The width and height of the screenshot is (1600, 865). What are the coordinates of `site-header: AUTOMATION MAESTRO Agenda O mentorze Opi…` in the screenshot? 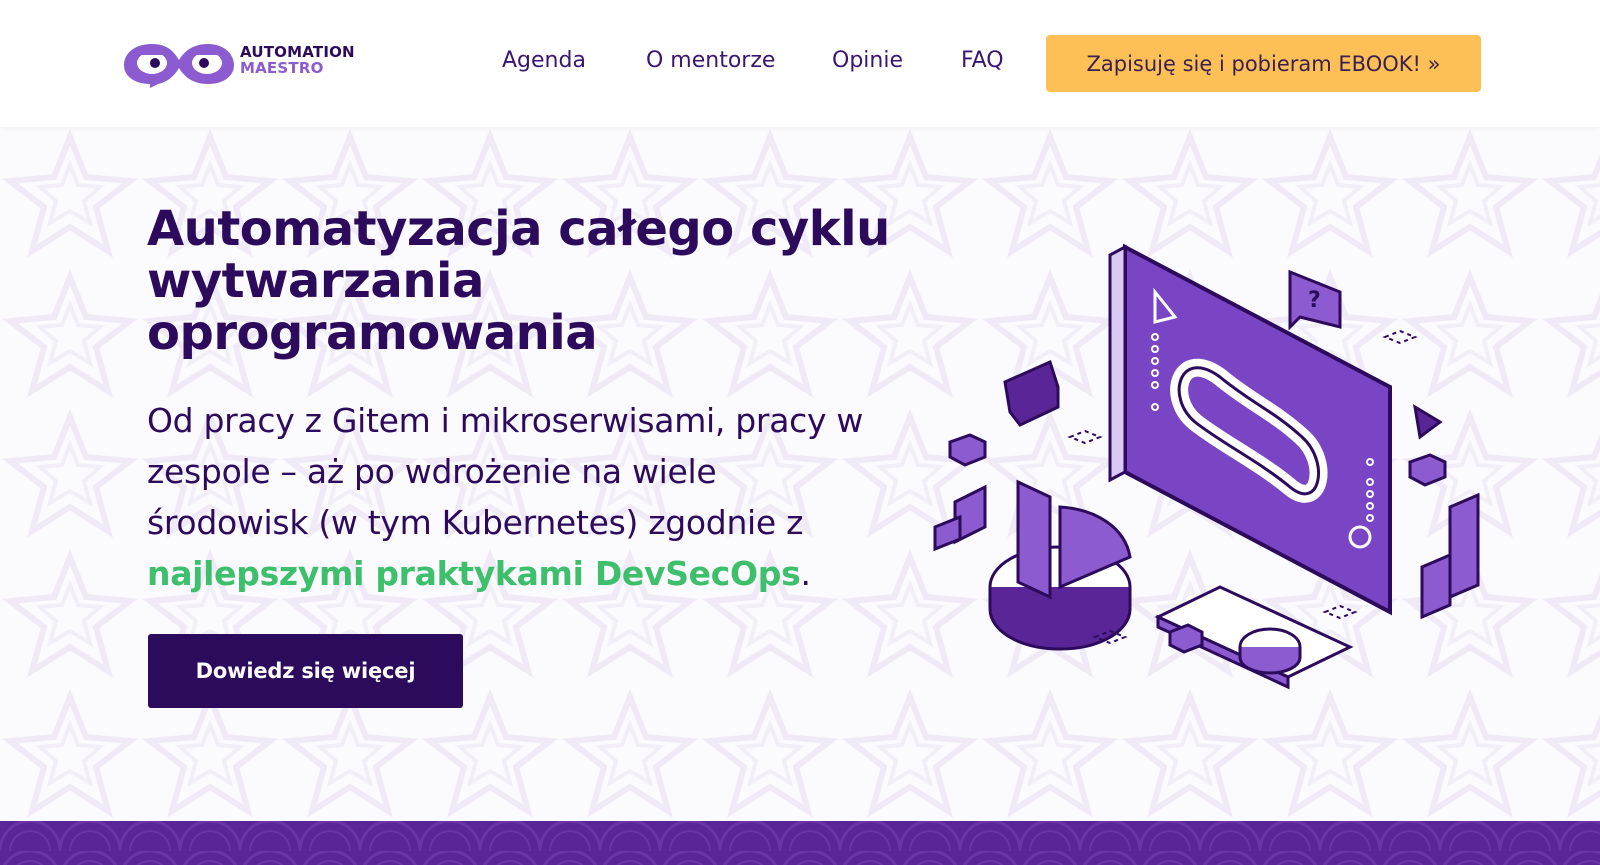 It's located at (800, 63).